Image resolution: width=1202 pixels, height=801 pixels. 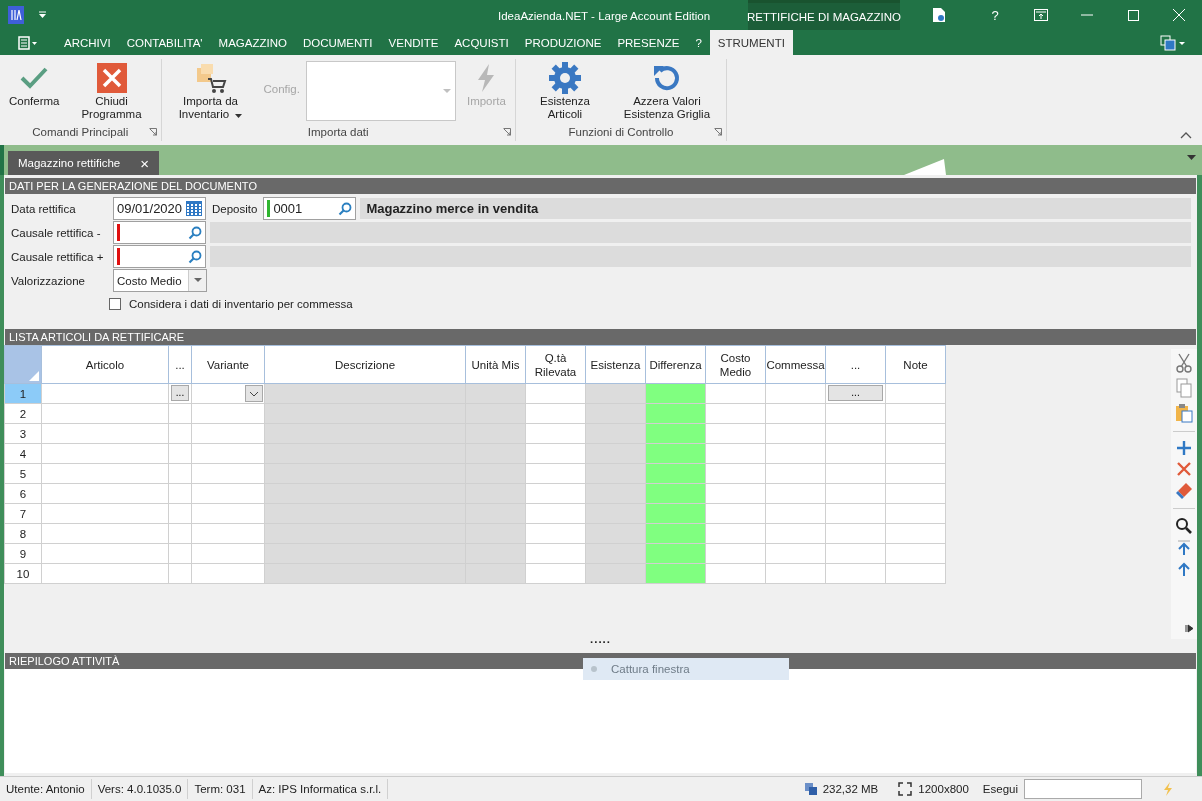 I want to click on menu-tab: PRESENZE, so click(x=648, y=42).